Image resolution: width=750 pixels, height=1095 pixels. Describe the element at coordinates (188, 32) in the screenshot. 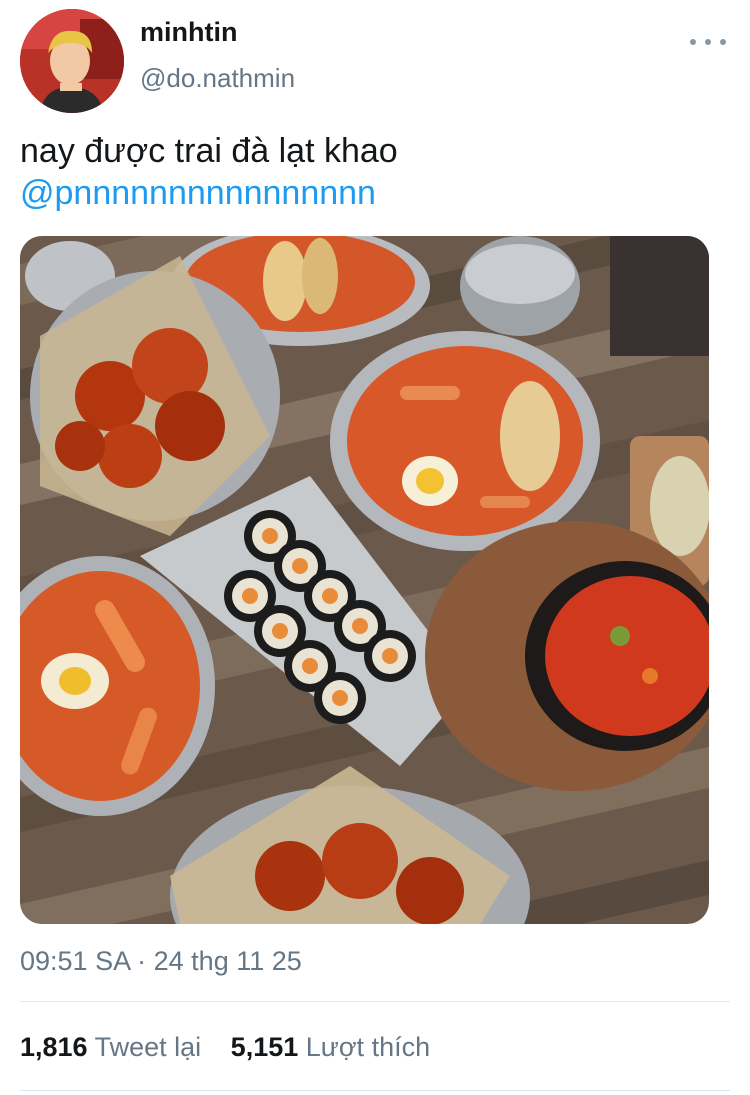

I see `author-display-name: minhtin` at that location.